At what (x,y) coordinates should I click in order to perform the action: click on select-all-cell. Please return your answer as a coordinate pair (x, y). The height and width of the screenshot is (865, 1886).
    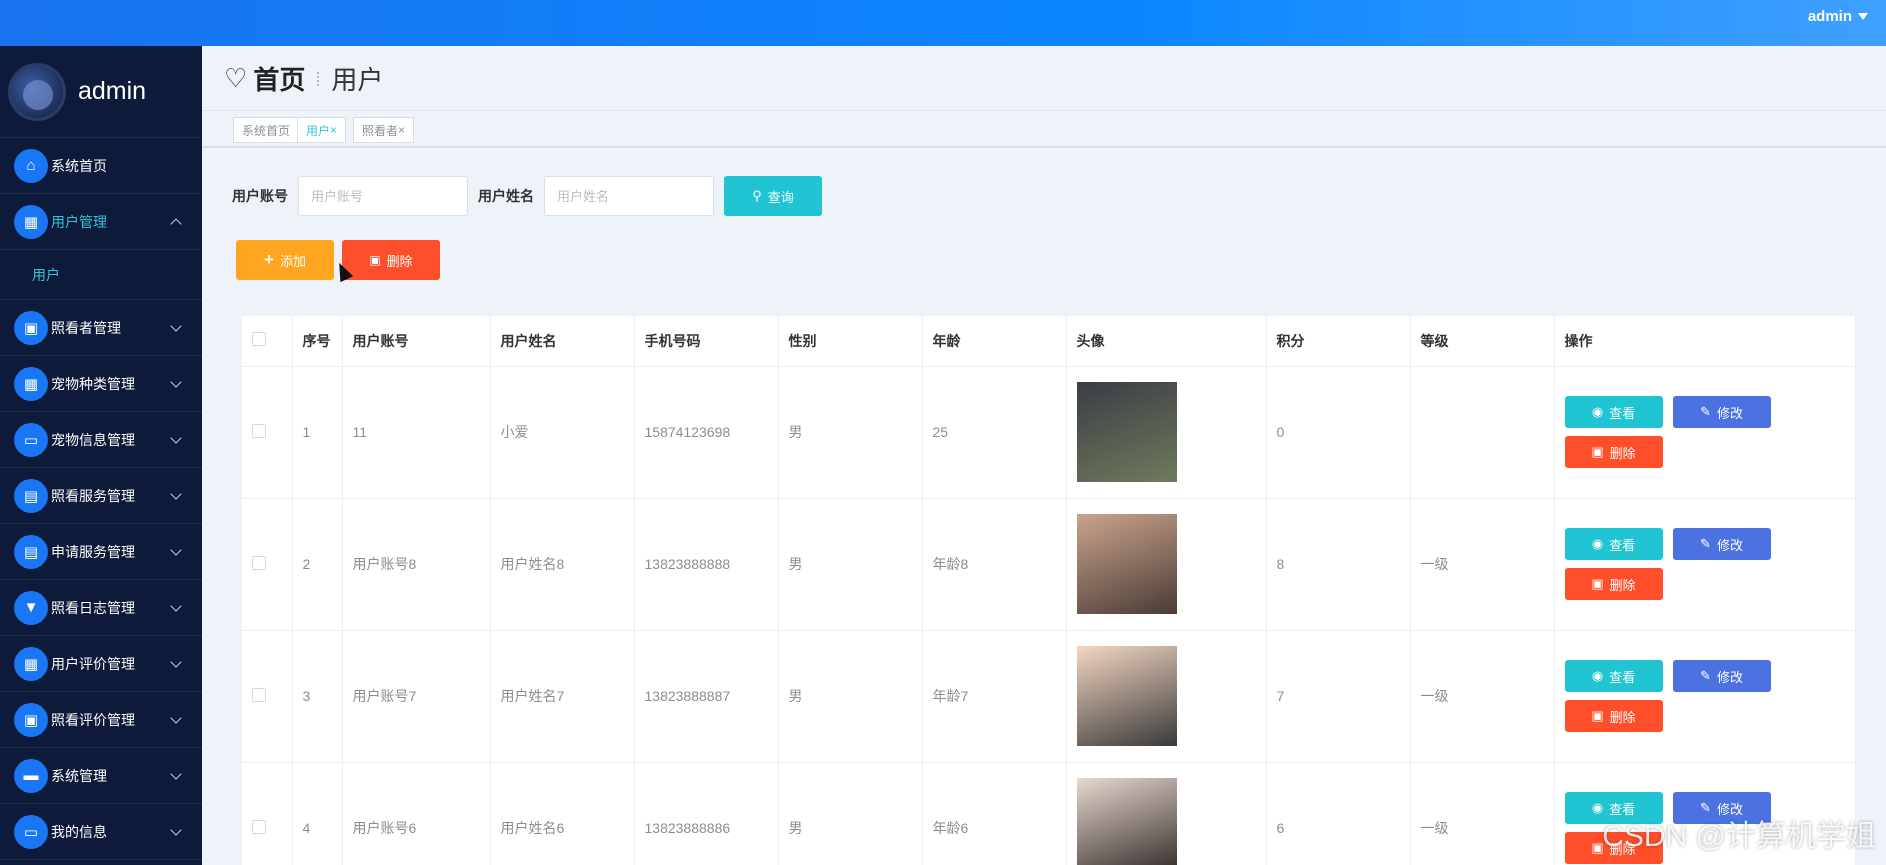
    Looking at the image, I should click on (267, 341).